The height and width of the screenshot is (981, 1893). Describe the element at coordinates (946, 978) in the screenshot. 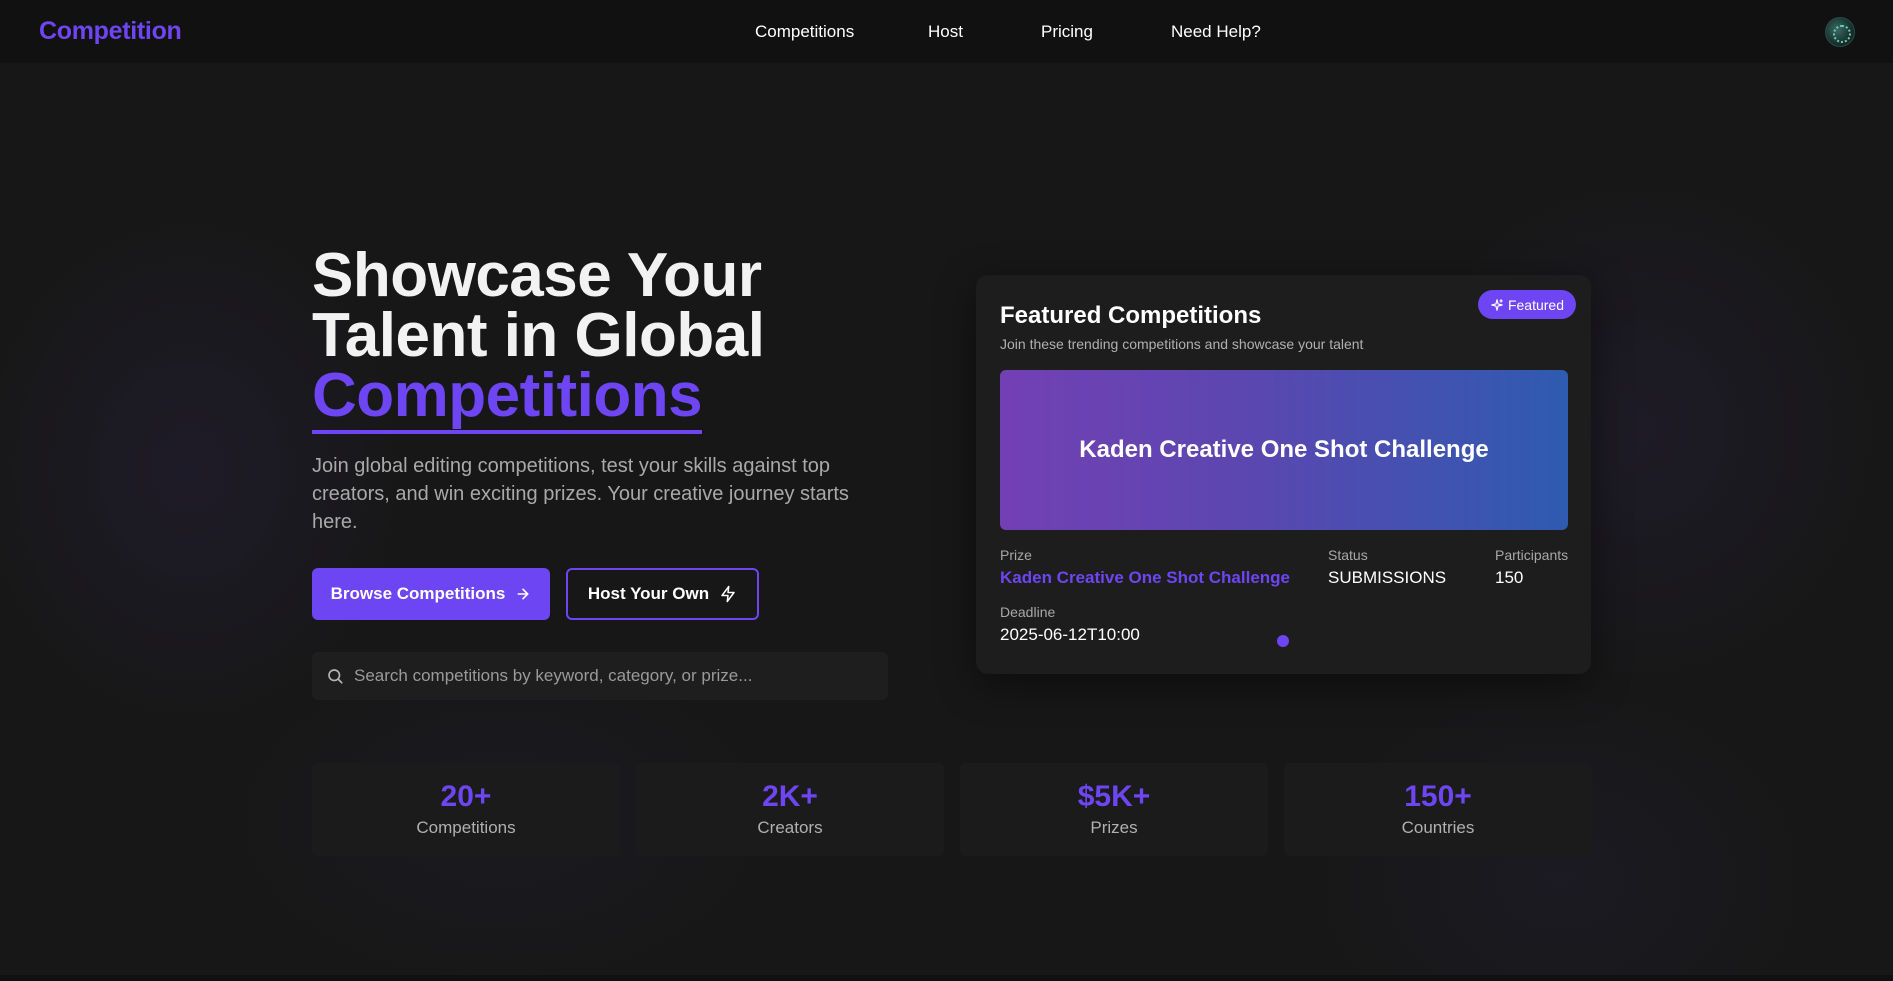

I see `bottom-edge` at that location.